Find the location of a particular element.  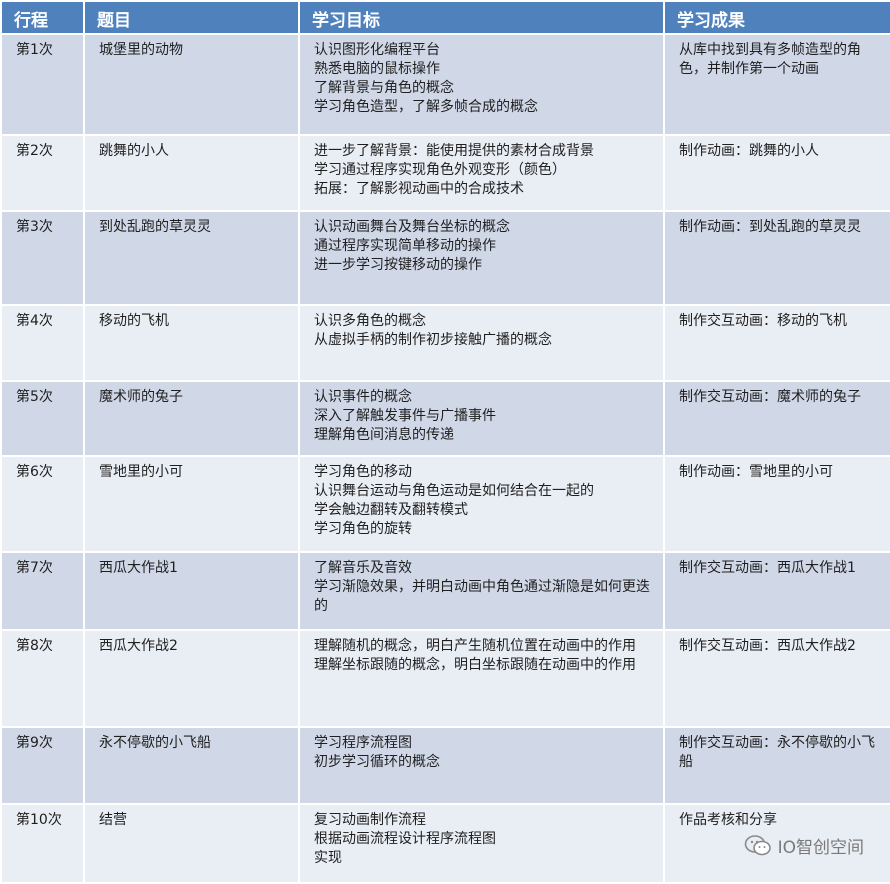

goal-item: 深入了解触发事件与广播事件 is located at coordinates (405, 416).